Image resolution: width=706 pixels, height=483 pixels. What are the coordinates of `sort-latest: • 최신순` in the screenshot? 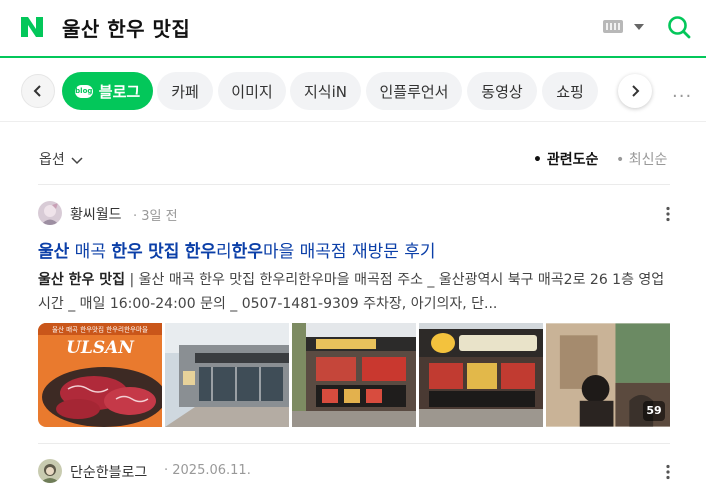 It's located at (641, 159).